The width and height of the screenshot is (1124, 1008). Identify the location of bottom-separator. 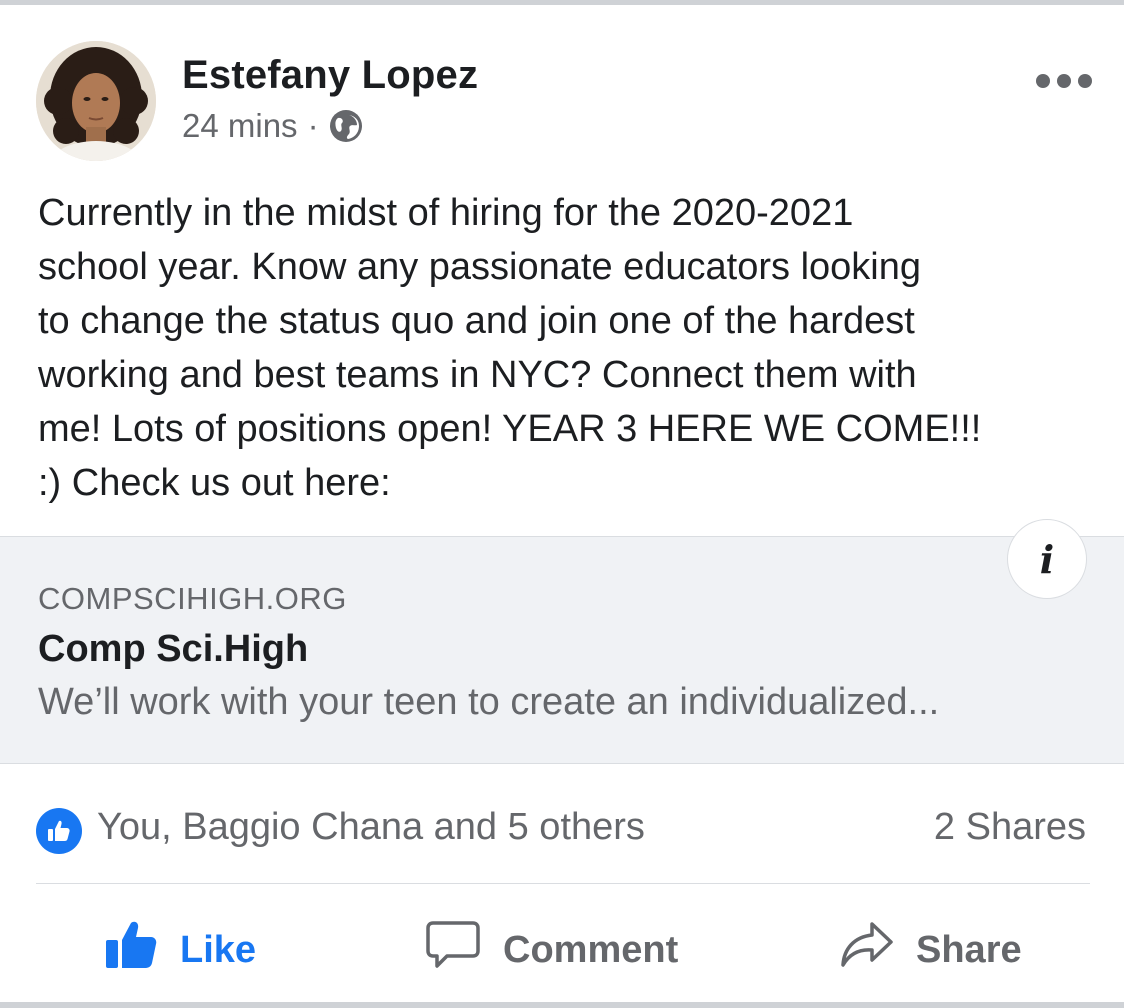
(562, 1005).